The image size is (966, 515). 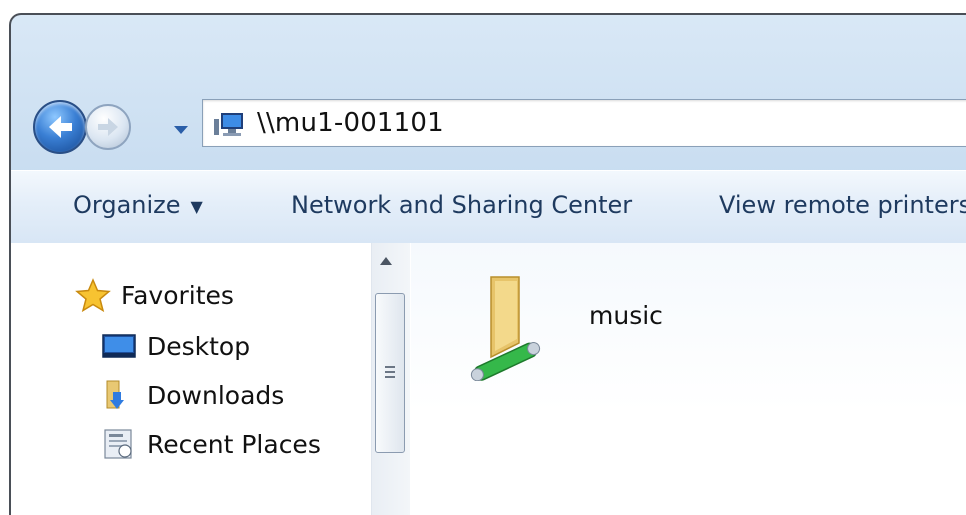 I want to click on nav-item-desktop: Desktop, so click(x=175, y=346).